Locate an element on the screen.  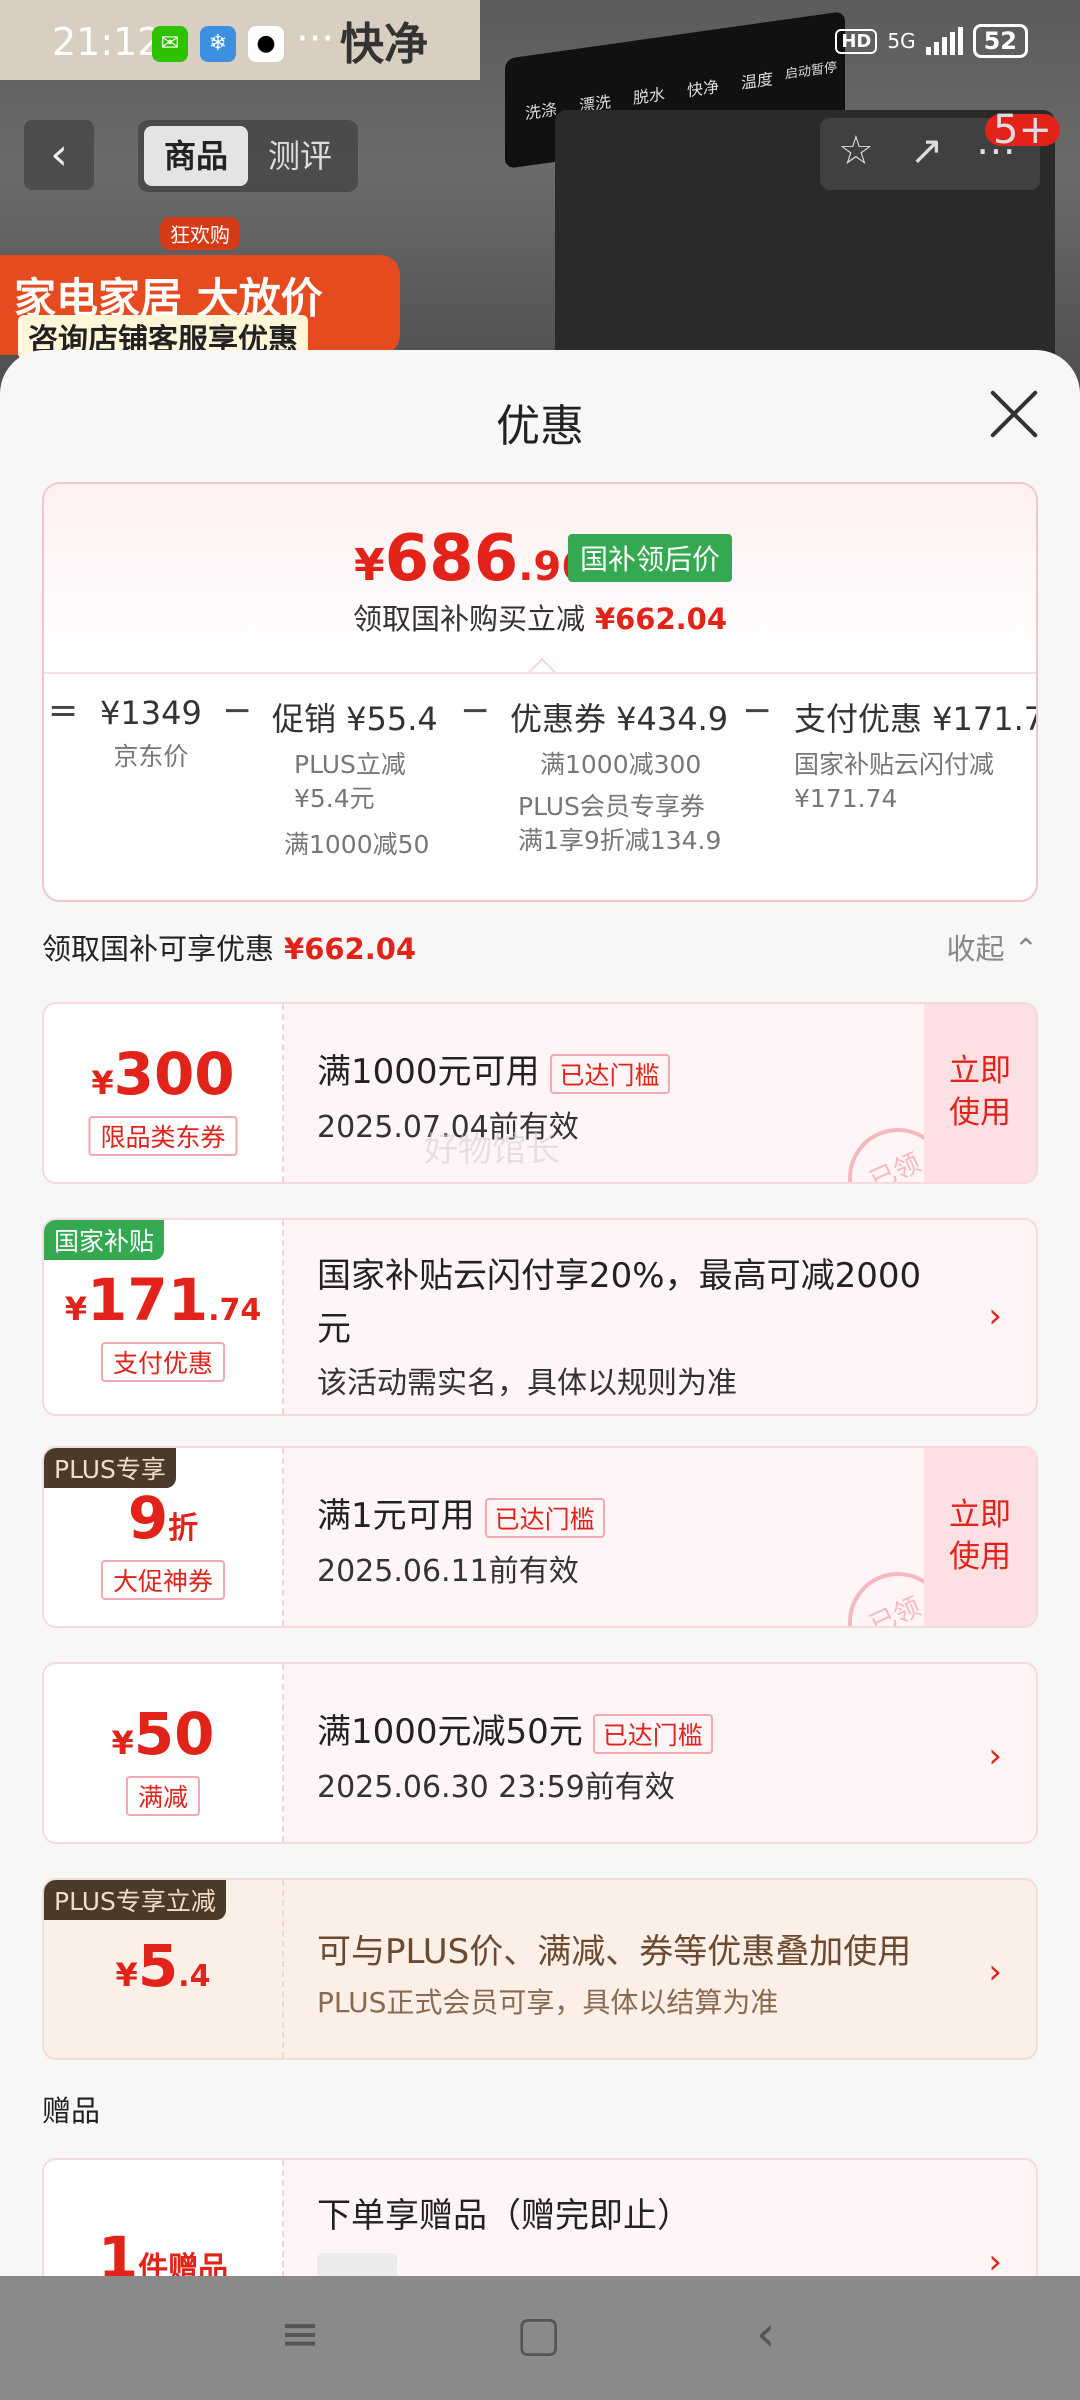
clock: 21:12 is located at coordinates (107, 42).